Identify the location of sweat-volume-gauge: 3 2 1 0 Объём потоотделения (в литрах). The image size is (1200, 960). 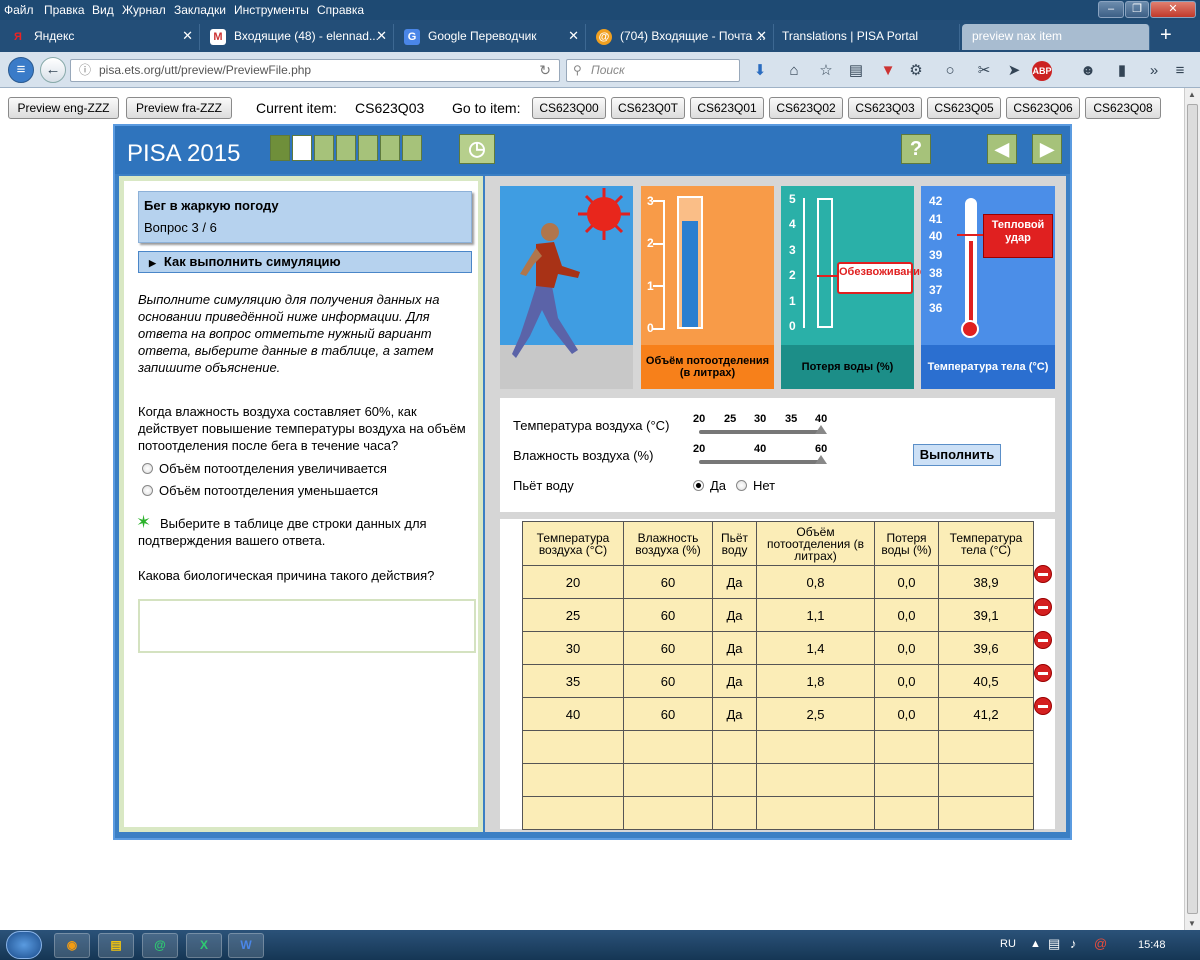
(707, 287).